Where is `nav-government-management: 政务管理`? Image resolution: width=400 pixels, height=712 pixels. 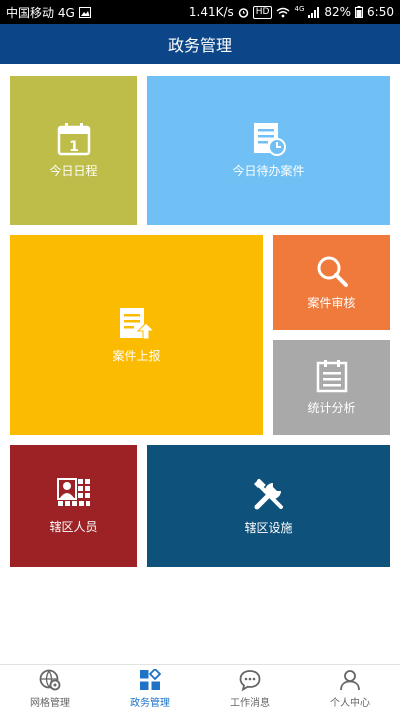
nav-government-management: 政务管理 is located at coordinates (150, 688).